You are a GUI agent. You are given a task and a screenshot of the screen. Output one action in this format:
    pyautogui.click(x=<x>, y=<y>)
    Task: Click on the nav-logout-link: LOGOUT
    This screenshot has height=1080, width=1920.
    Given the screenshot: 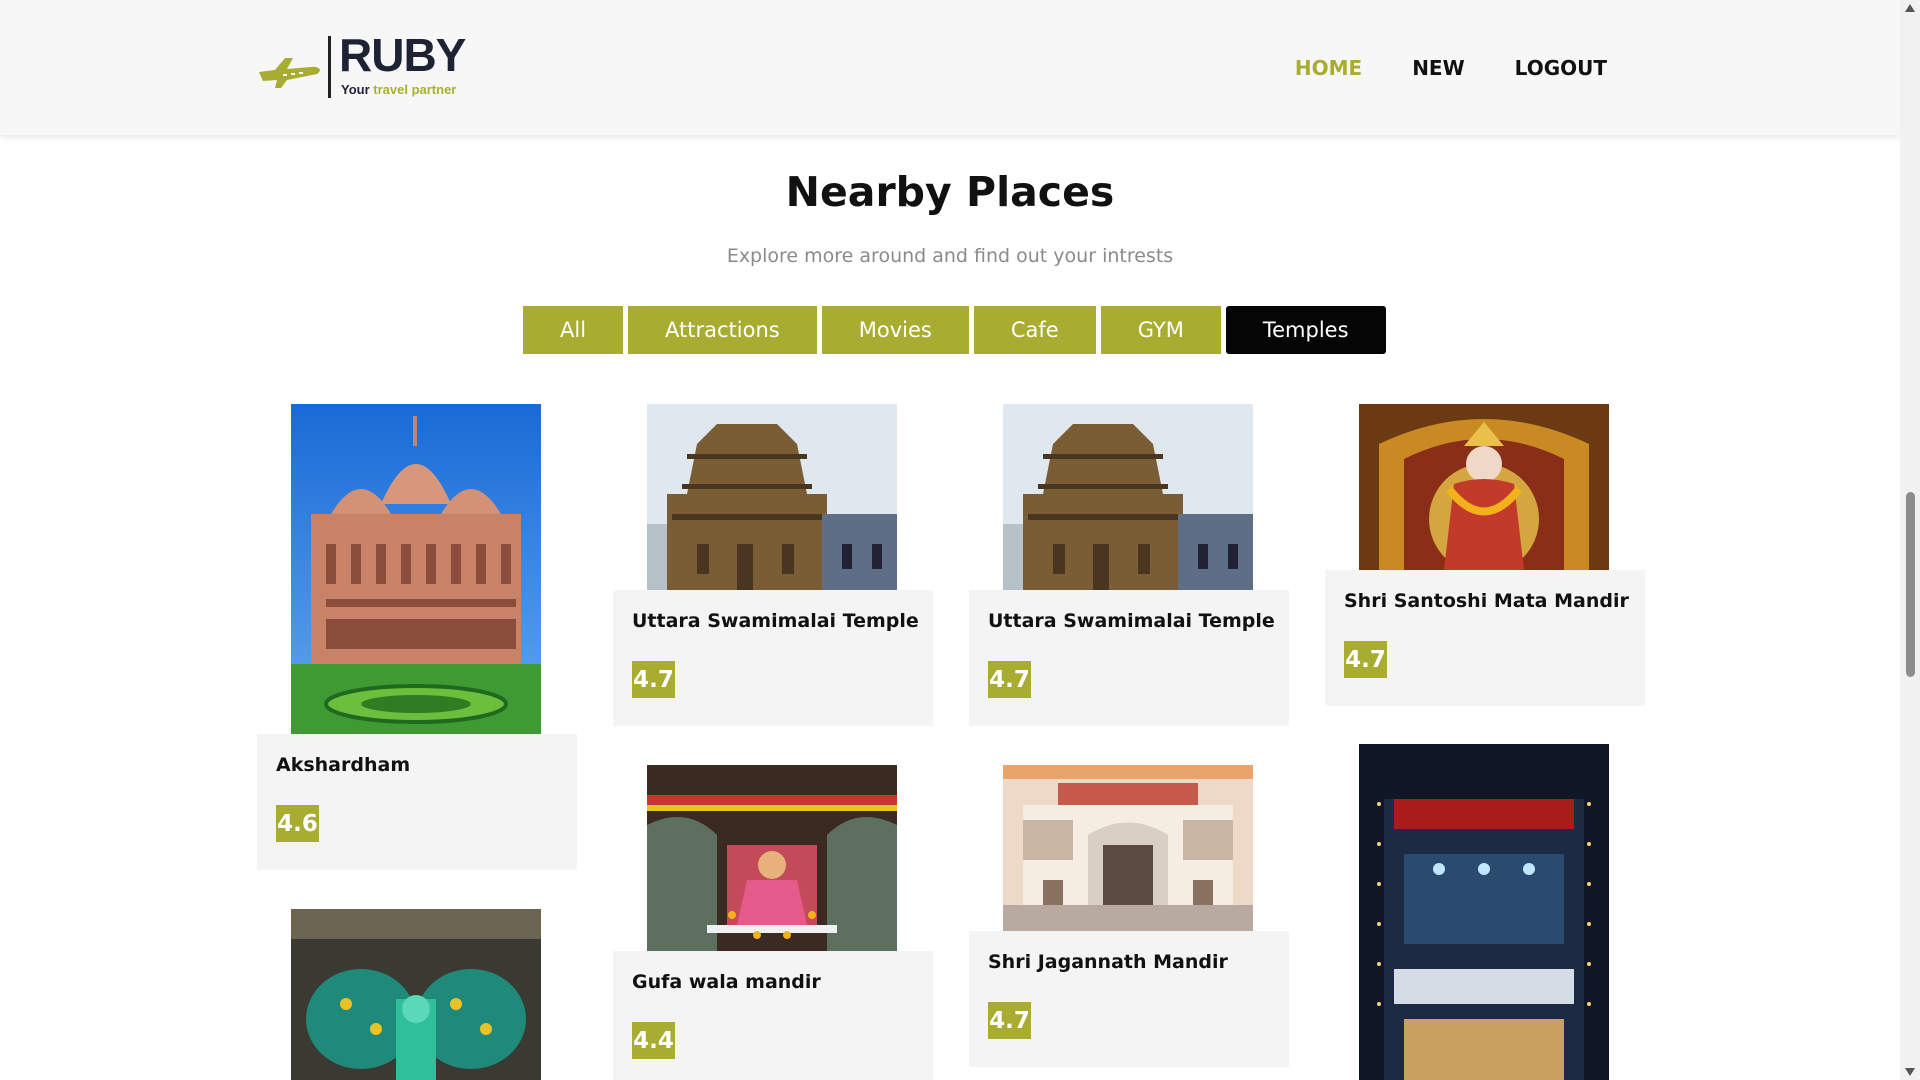 What is the action you would take?
    pyautogui.click(x=1561, y=68)
    